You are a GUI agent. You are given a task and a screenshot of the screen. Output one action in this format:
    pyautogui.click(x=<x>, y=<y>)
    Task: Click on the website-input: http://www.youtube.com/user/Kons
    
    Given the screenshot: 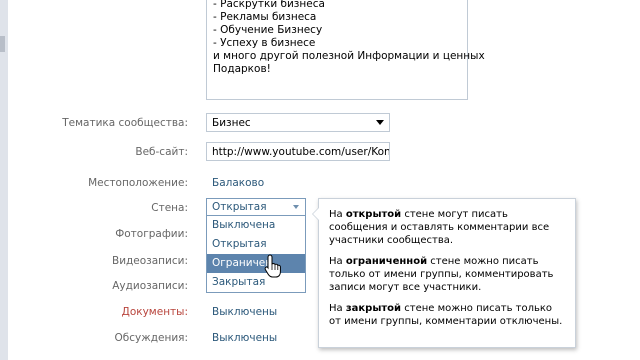 What is the action you would take?
    pyautogui.click(x=298, y=151)
    